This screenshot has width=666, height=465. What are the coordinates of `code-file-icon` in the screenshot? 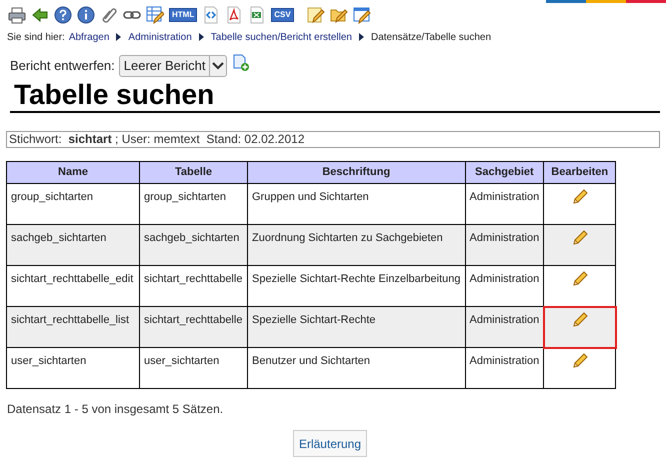 It's located at (211, 15).